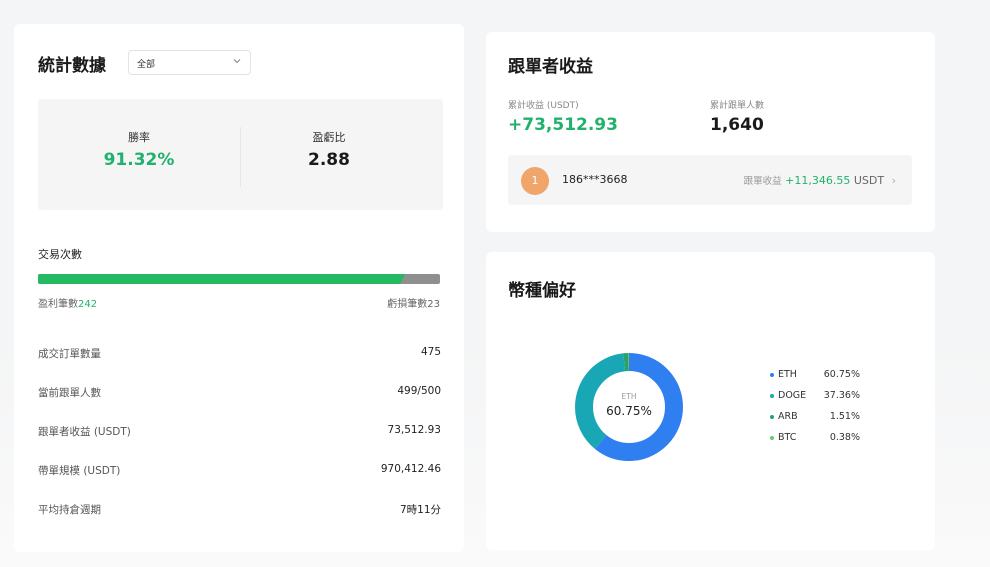 The width and height of the screenshot is (990, 567). Describe the element at coordinates (239, 510) in the screenshot. I see `stat-row: 平均持倉週期 7時11分` at that location.